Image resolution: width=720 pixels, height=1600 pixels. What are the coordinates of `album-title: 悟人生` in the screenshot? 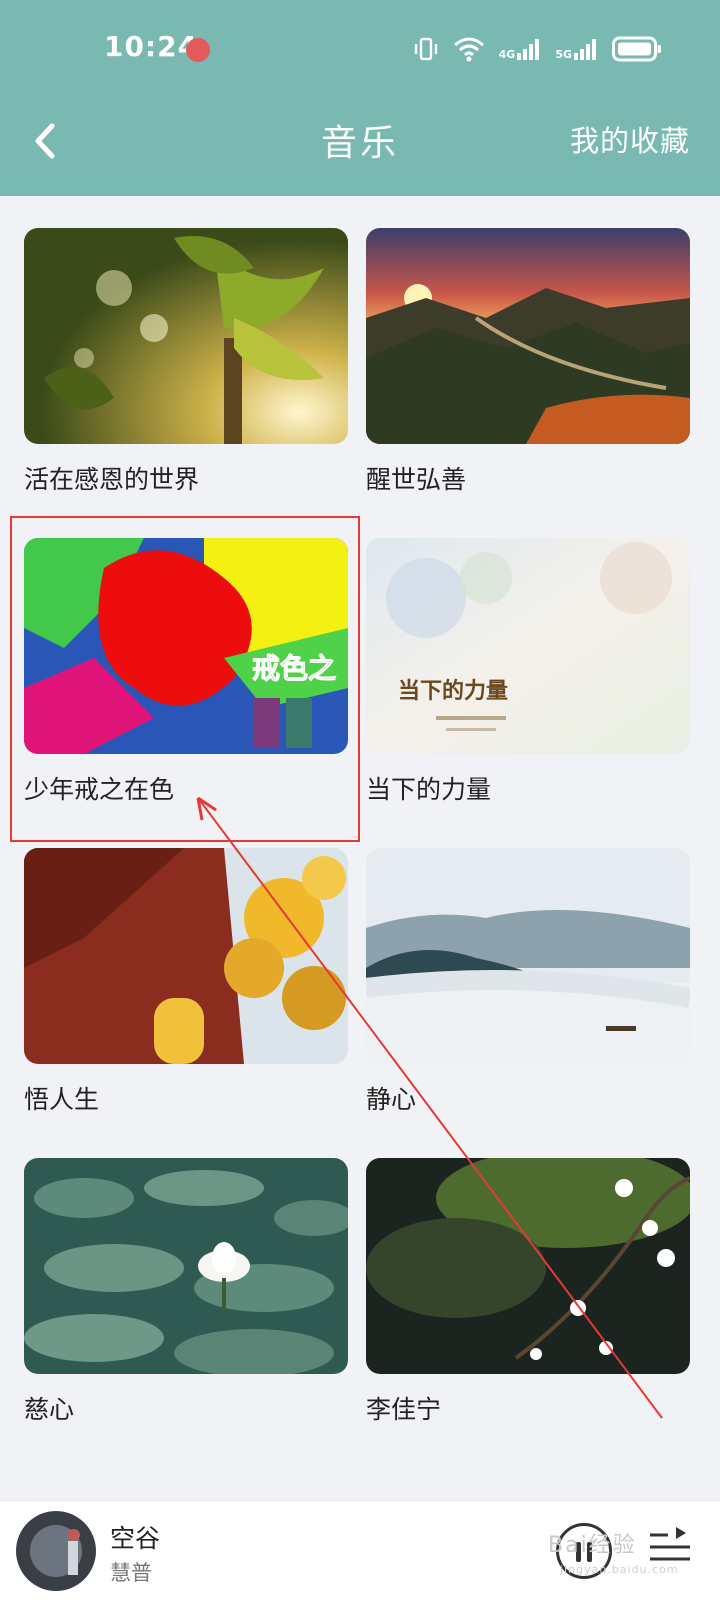 It's located at (62, 1099).